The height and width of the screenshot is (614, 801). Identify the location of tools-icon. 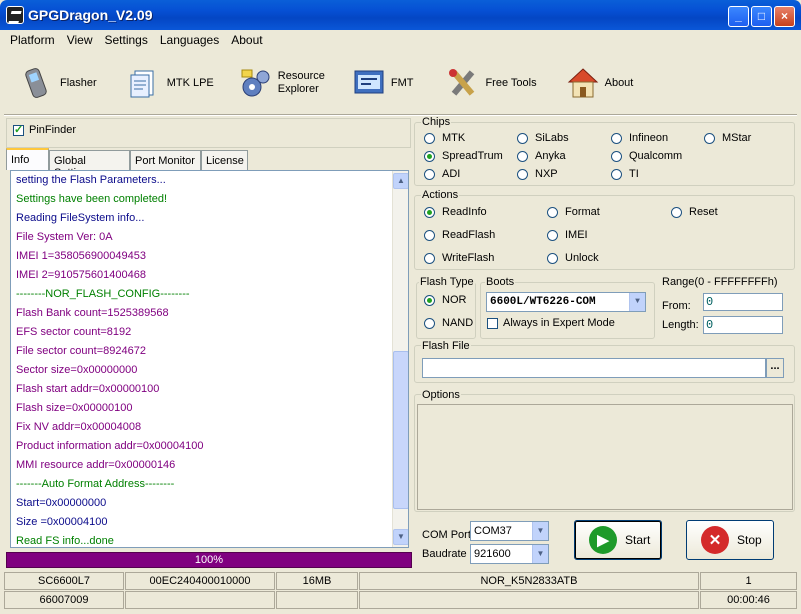
(463, 83).